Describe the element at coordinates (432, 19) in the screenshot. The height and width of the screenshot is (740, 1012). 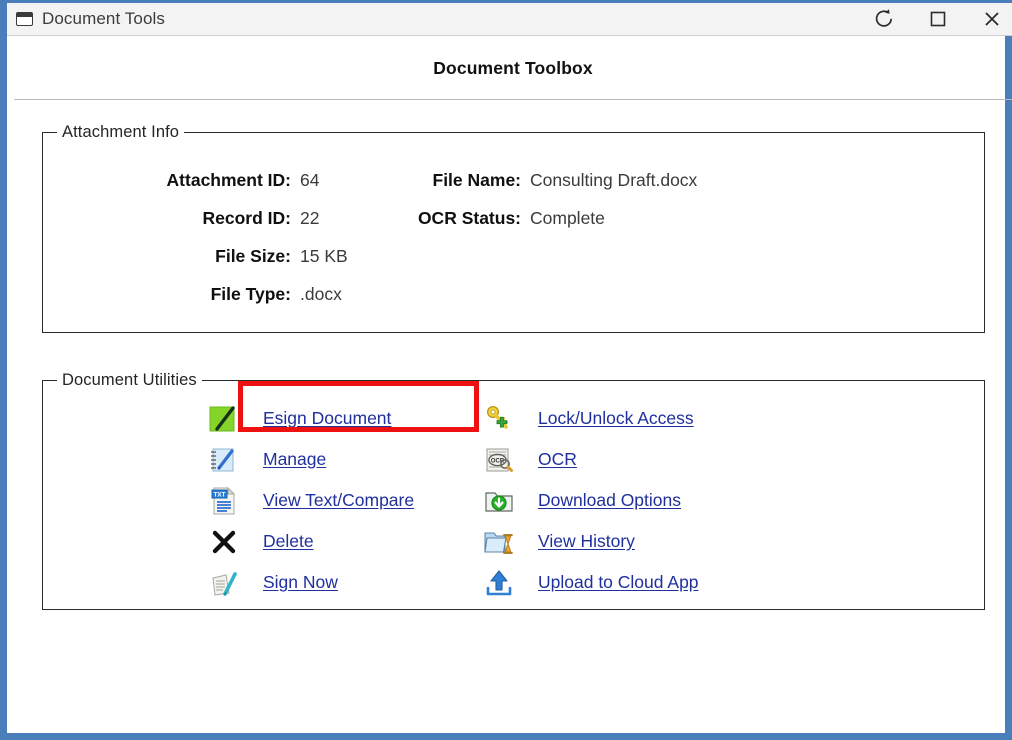
I see `title-bar-left: Document Tools` at that location.